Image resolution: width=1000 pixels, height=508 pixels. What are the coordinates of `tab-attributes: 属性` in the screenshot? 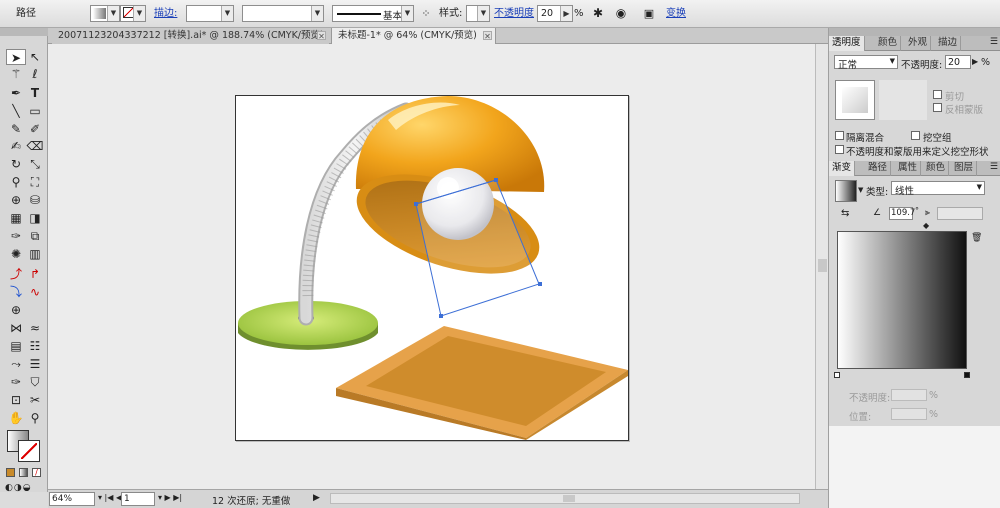 It's located at (908, 168).